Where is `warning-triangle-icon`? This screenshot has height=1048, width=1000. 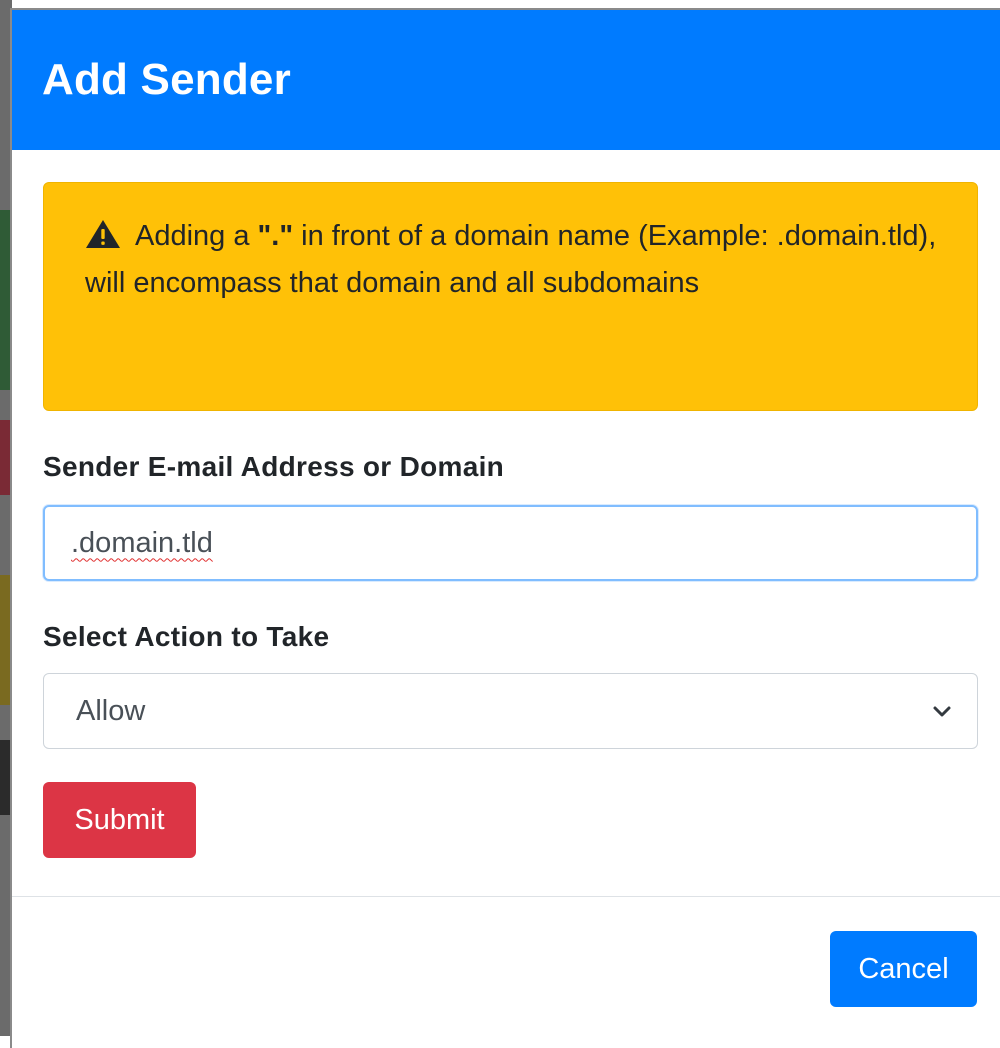 warning-triangle-icon is located at coordinates (103, 234).